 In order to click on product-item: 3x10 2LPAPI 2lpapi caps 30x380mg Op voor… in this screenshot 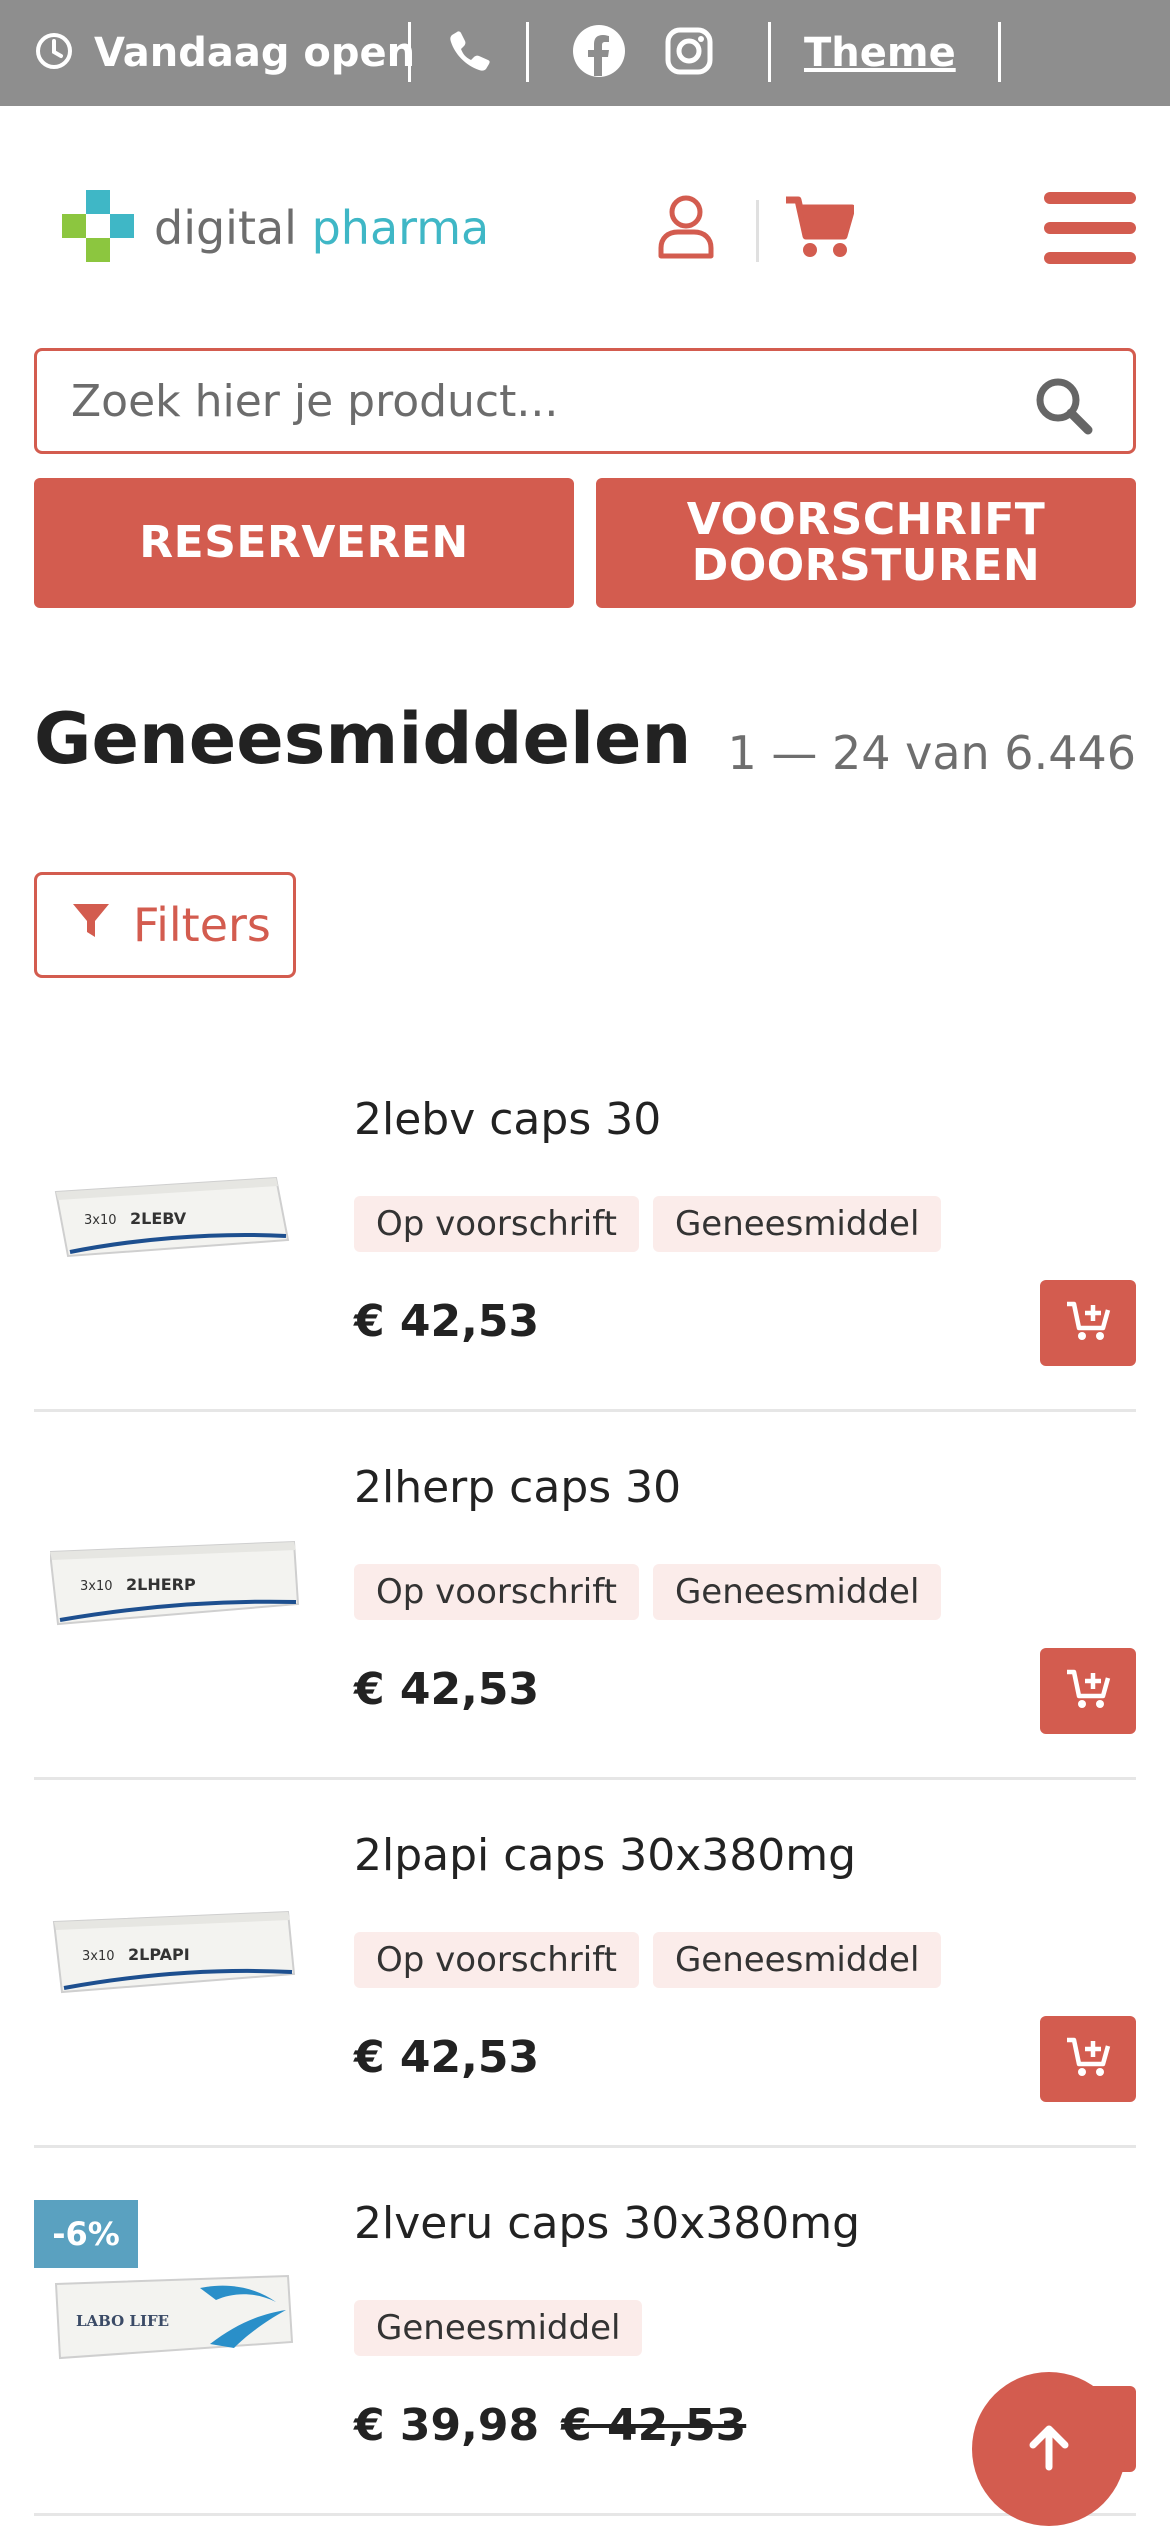, I will do `click(585, 1964)`.